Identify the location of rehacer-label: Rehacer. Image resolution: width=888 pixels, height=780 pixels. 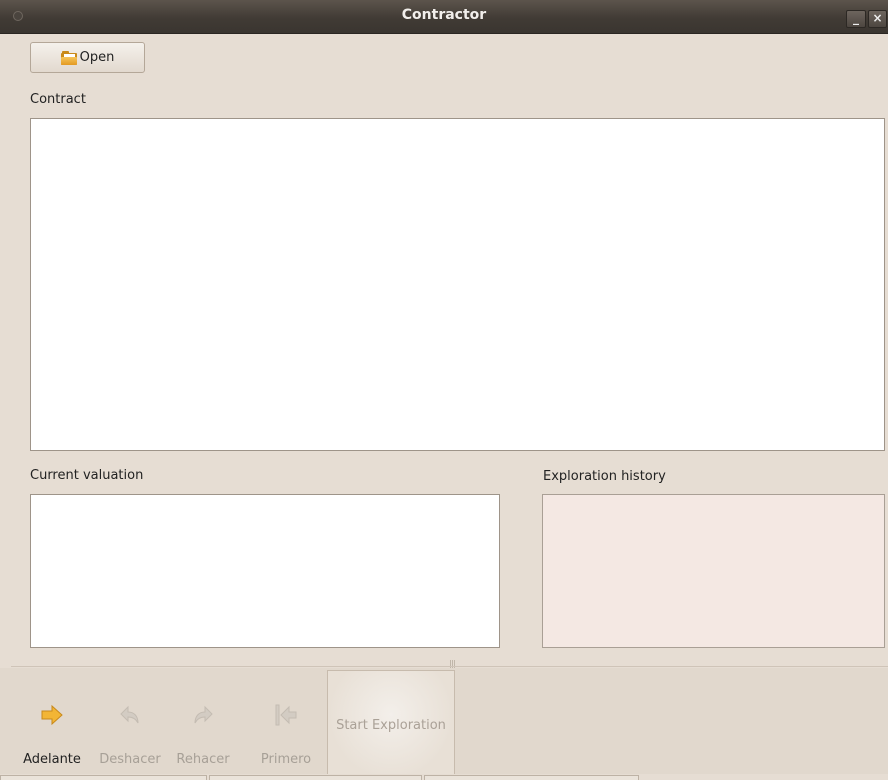
(203, 759).